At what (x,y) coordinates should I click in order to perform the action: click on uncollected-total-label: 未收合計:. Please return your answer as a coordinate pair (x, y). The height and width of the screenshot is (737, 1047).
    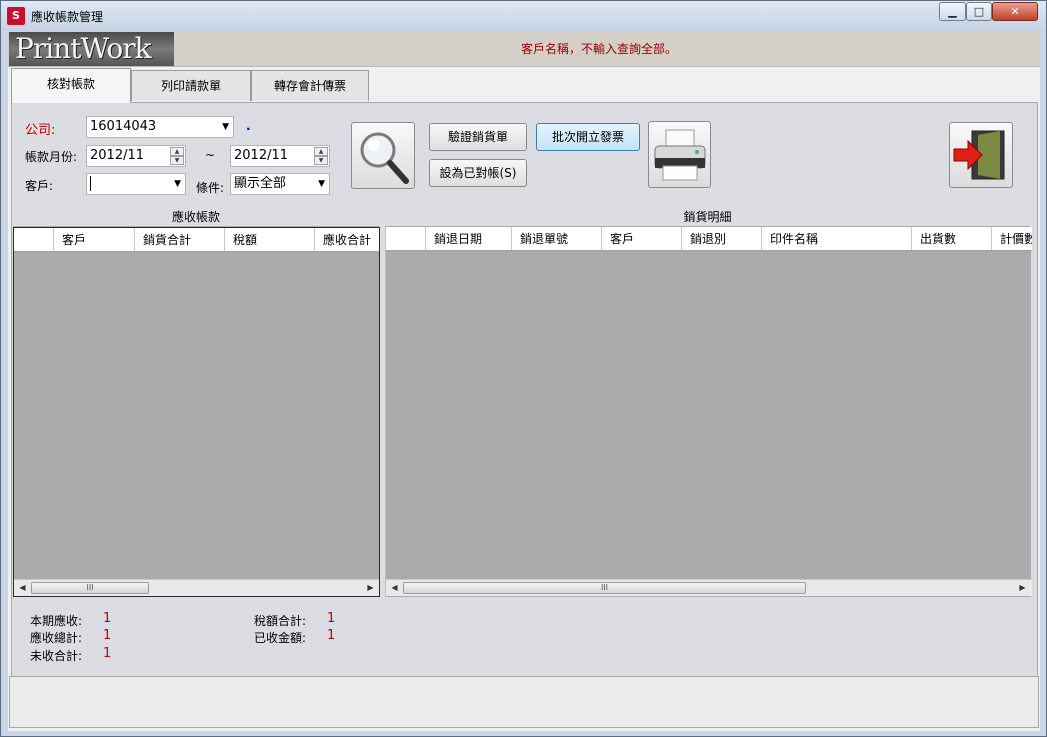
    Looking at the image, I should click on (56, 656).